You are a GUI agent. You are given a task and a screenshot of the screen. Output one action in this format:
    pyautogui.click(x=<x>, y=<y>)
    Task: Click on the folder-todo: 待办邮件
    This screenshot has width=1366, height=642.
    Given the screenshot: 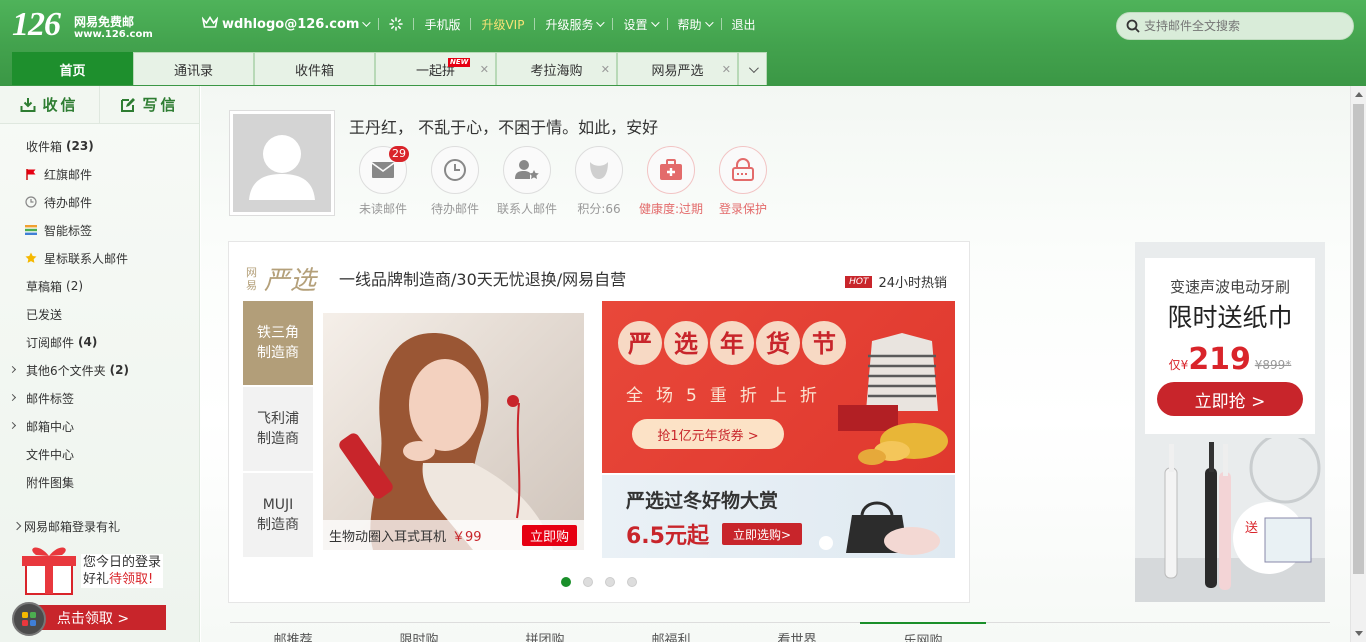 What is the action you would take?
    pyautogui.click(x=99, y=202)
    